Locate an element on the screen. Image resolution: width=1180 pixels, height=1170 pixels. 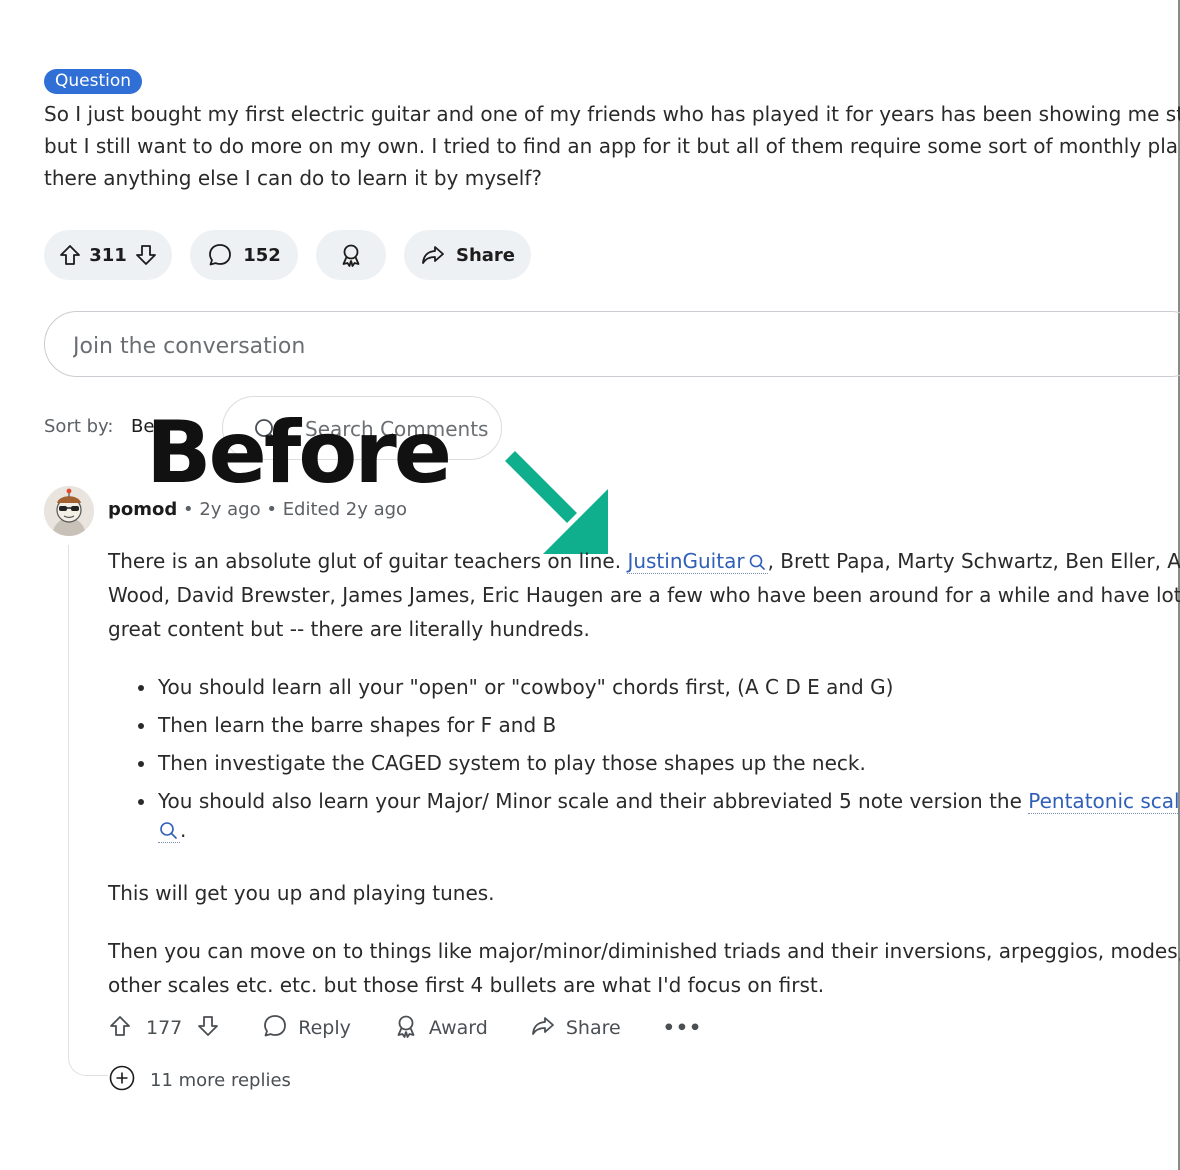
post-flair-badge: Question is located at coordinates (93, 81).